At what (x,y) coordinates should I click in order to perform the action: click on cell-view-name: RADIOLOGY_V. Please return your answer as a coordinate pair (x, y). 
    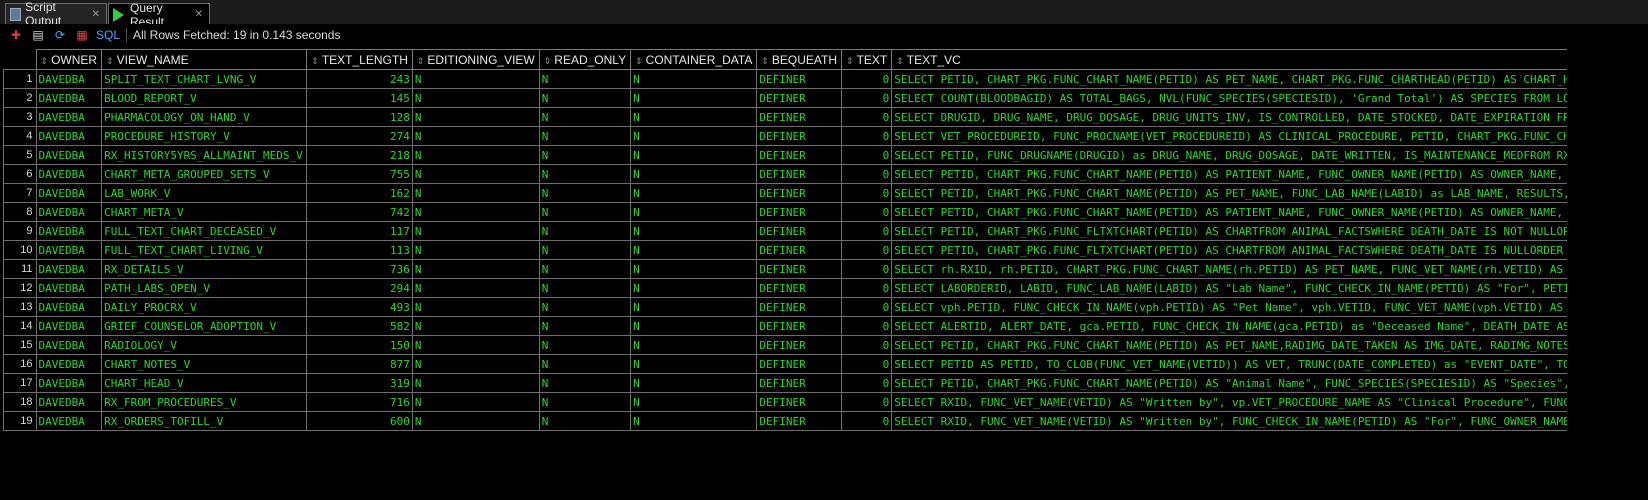
    Looking at the image, I should click on (204, 345).